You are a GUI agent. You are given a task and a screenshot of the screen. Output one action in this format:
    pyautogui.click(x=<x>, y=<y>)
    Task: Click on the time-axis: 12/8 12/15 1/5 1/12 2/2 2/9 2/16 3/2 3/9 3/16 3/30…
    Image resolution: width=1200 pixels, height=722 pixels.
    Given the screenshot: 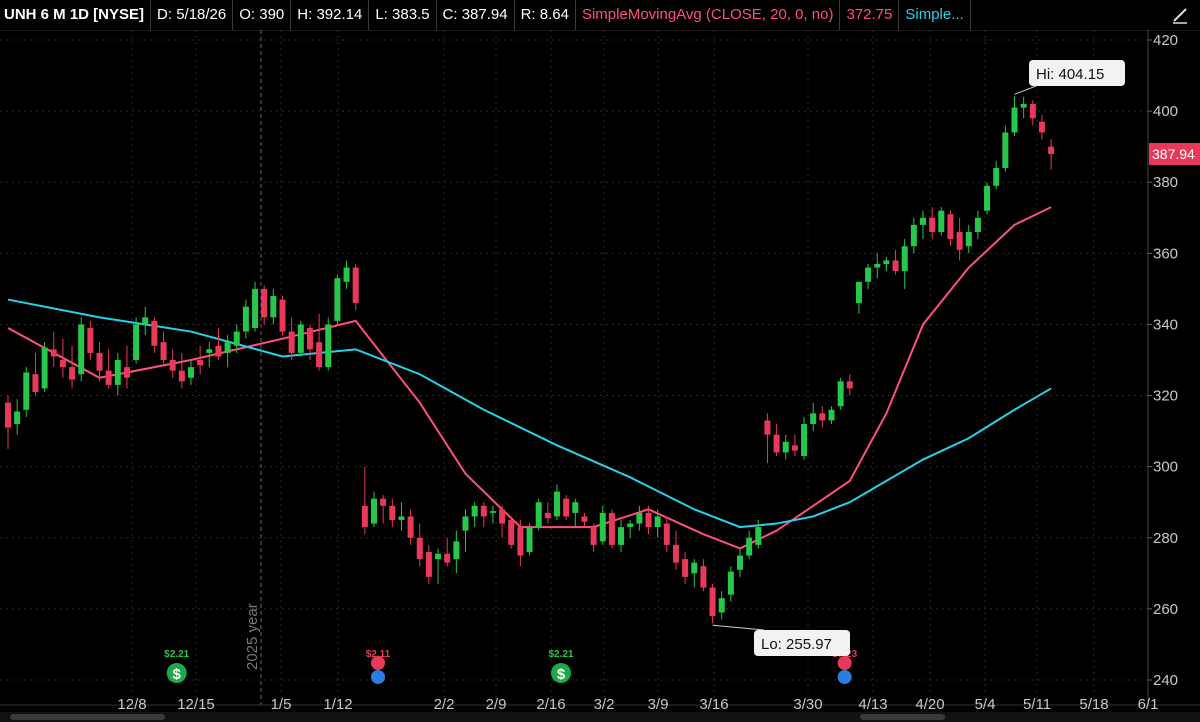 What is the action you would take?
    pyautogui.click(x=600, y=704)
    